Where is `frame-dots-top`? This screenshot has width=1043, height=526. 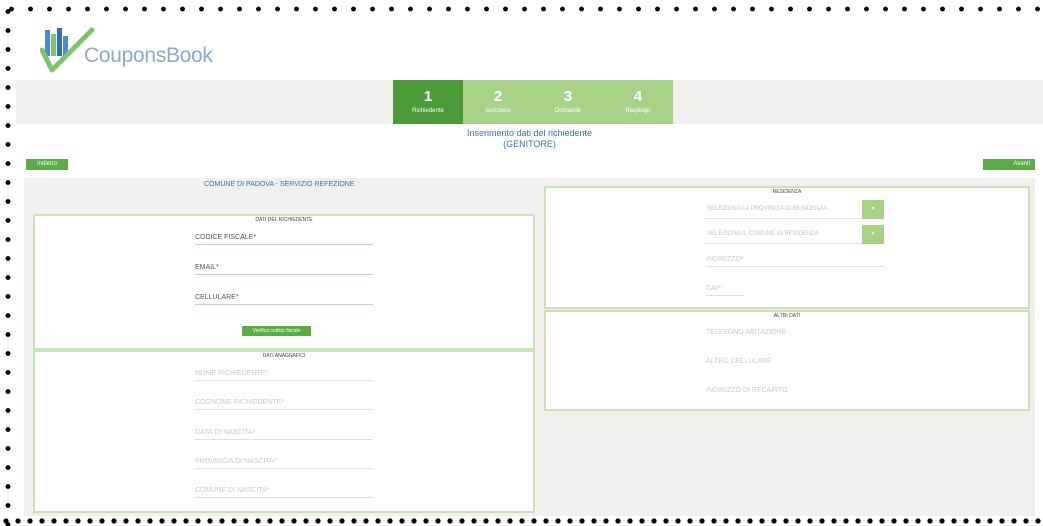
frame-dots-top is located at coordinates (521, 9).